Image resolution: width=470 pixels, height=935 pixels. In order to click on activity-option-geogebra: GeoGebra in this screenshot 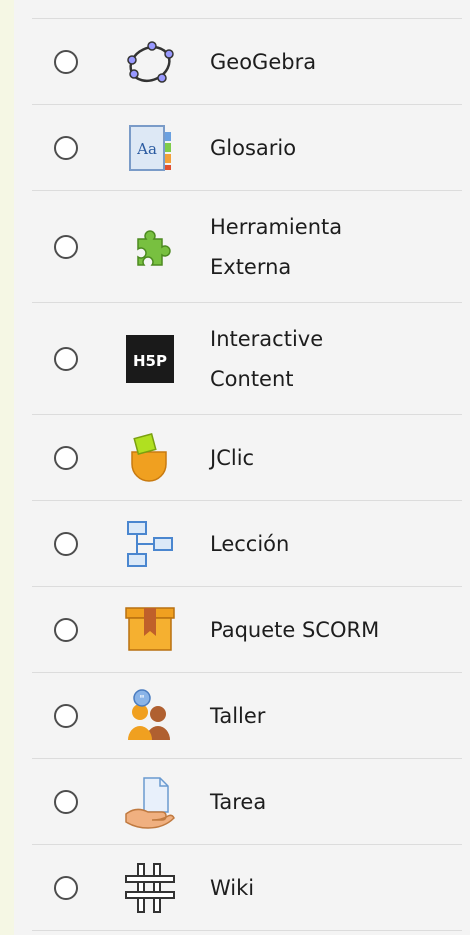, I will do `click(247, 61)`.